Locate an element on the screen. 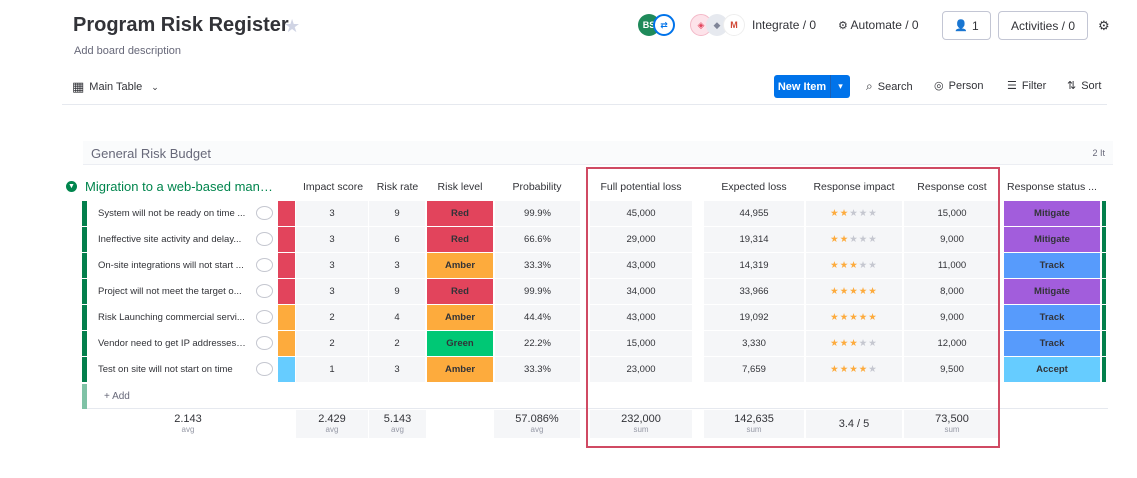 Image resolution: width=1137 pixels, height=478 pixels. members-button: 👤 1 is located at coordinates (966, 25).